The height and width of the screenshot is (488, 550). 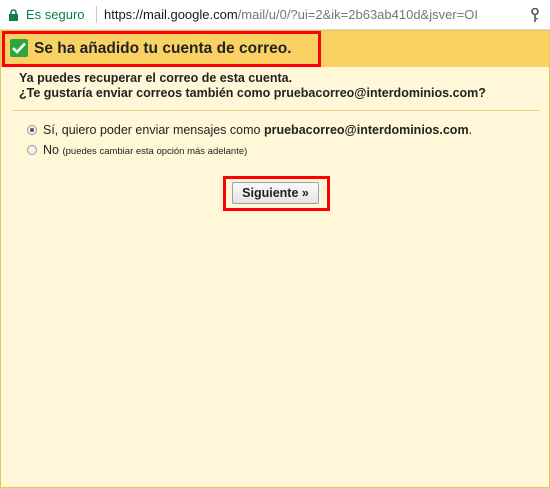 I want to click on key-icon, so click(x=535, y=15).